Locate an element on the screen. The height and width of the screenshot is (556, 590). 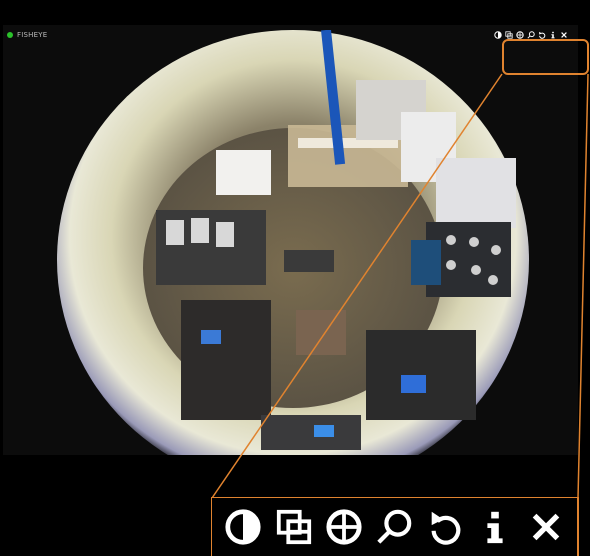
windows-icon is located at coordinates (293, 527).